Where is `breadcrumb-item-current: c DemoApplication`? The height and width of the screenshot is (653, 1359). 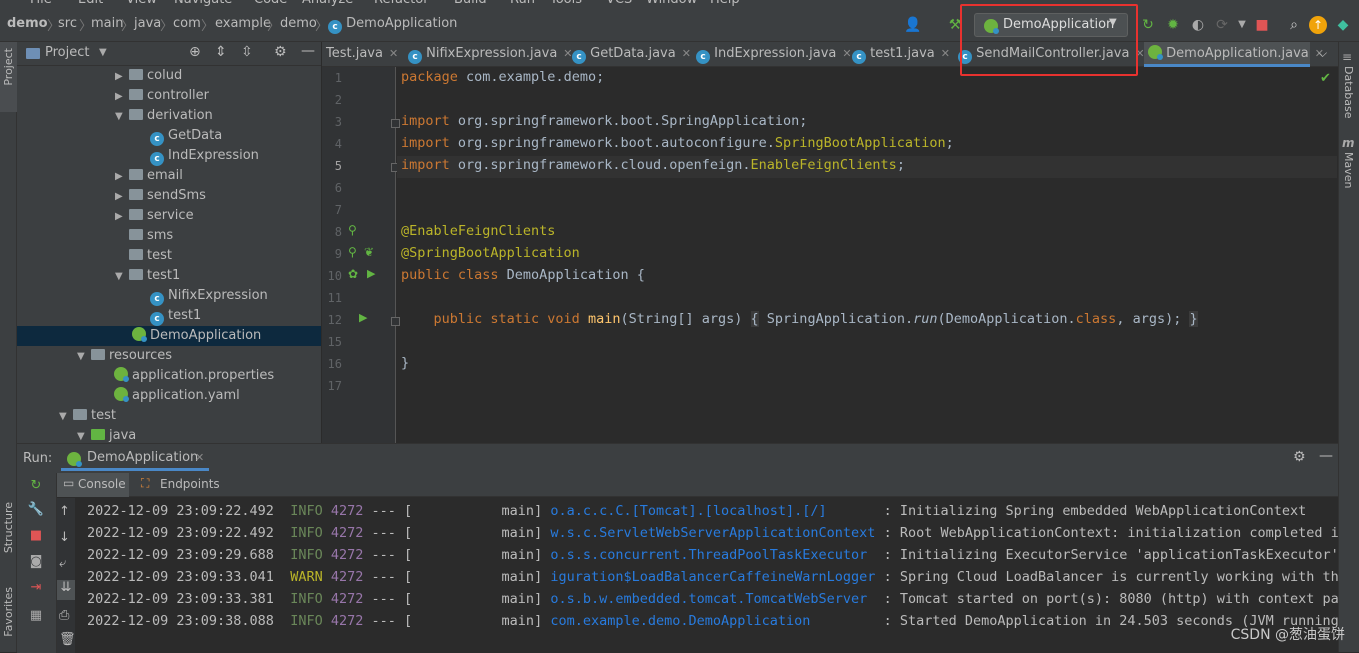 breadcrumb-item-current: c DemoApplication is located at coordinates (392, 25).